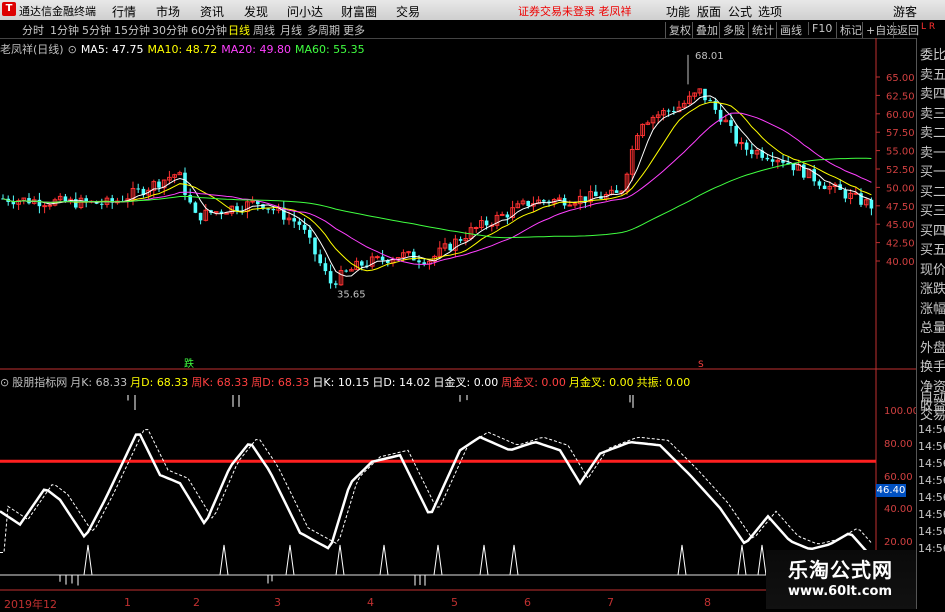 The width and height of the screenshot is (945, 612). What do you see at coordinates (931, 429) in the screenshot?
I see `side-time-0: 14:56` at bounding box center [931, 429].